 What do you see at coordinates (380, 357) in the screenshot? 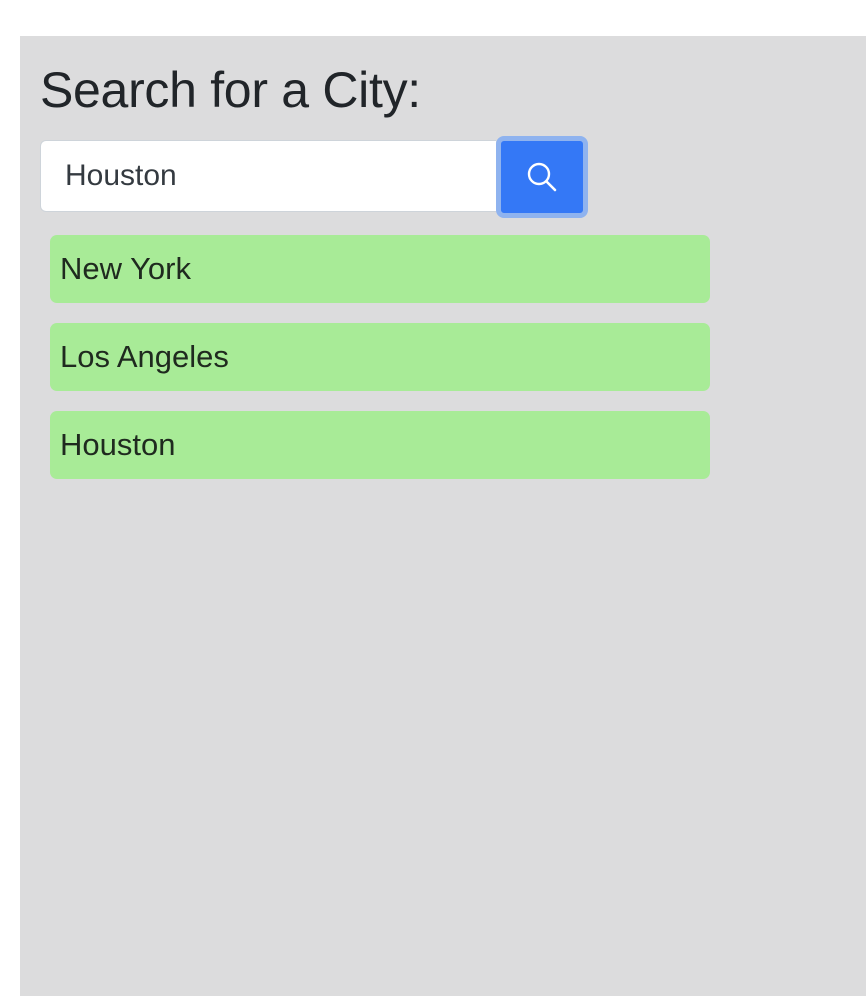
I see `city-item-los-angeles: Los Angeles` at bounding box center [380, 357].